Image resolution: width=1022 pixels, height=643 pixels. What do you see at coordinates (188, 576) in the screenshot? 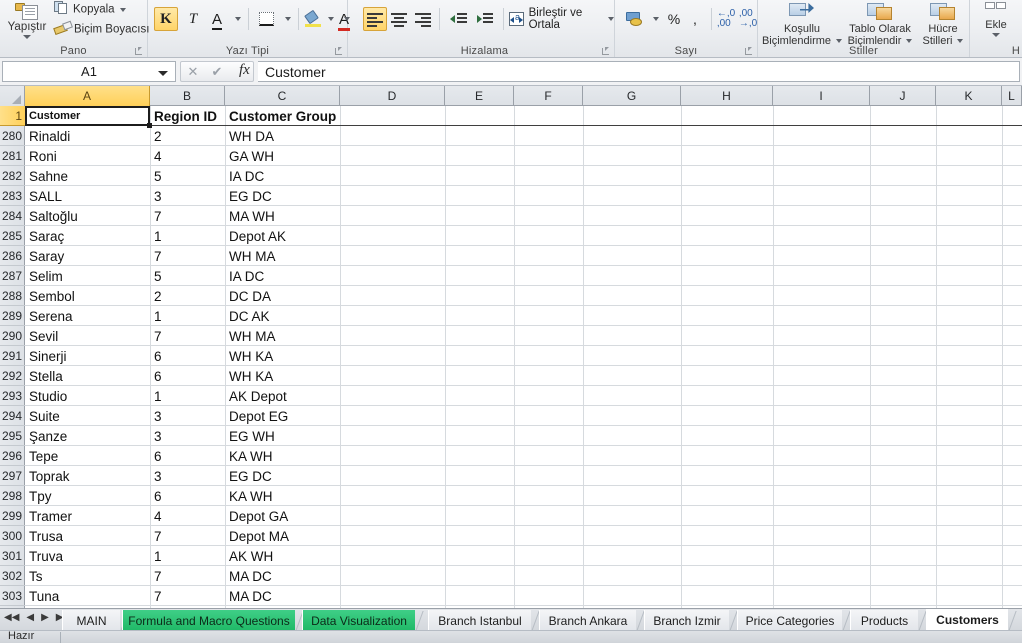
I see `cell-B302: 7` at bounding box center [188, 576].